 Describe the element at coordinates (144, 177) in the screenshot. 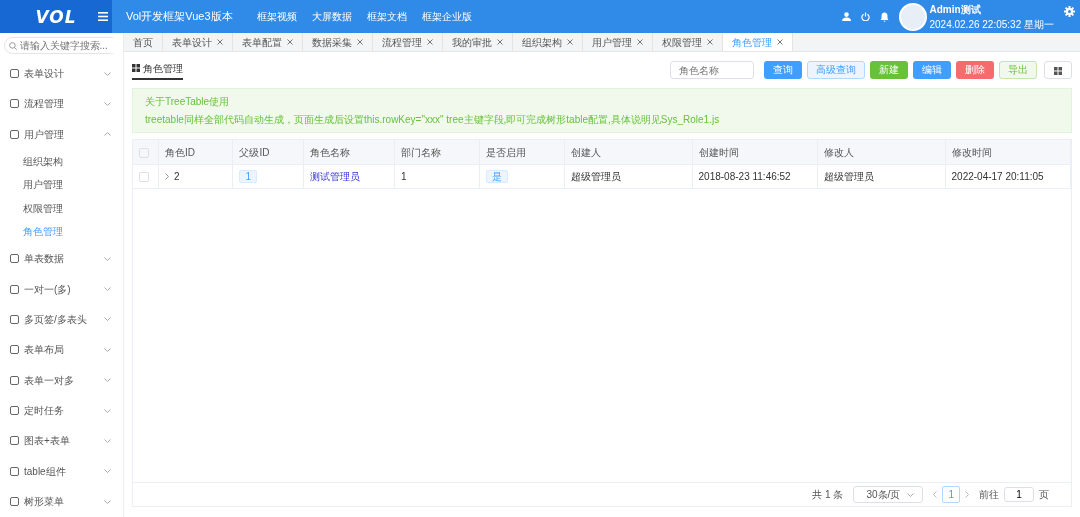

I see `row-checkbox` at that location.